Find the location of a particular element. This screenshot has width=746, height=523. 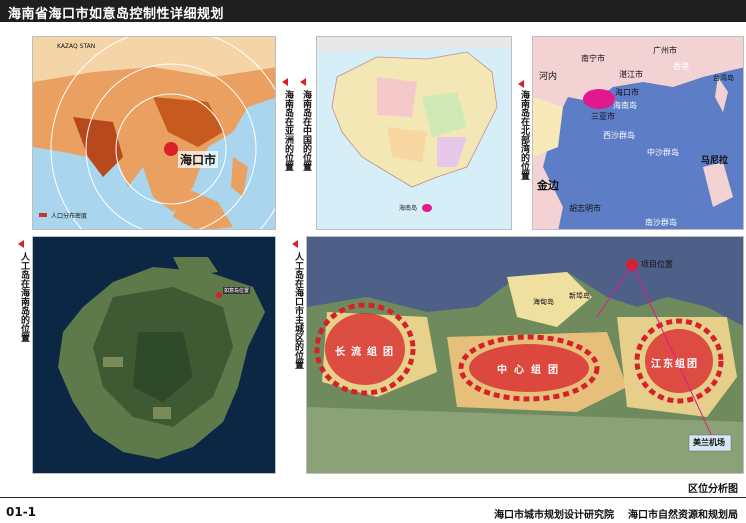

island-satellite-panel: 如意岛位置 is located at coordinates (154, 355).